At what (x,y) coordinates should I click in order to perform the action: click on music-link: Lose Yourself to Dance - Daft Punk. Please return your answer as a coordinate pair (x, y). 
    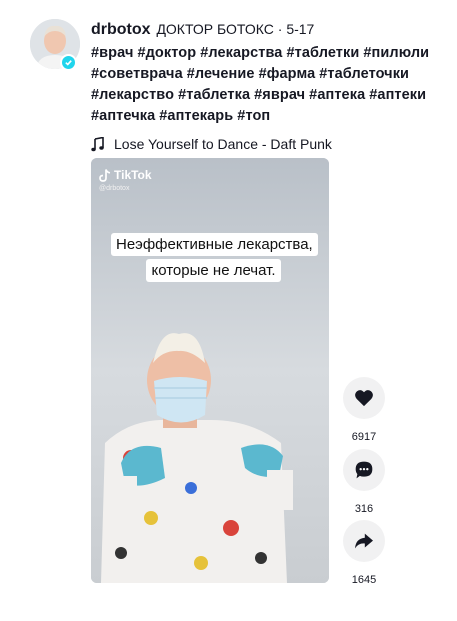
    Looking at the image, I should click on (263, 144).